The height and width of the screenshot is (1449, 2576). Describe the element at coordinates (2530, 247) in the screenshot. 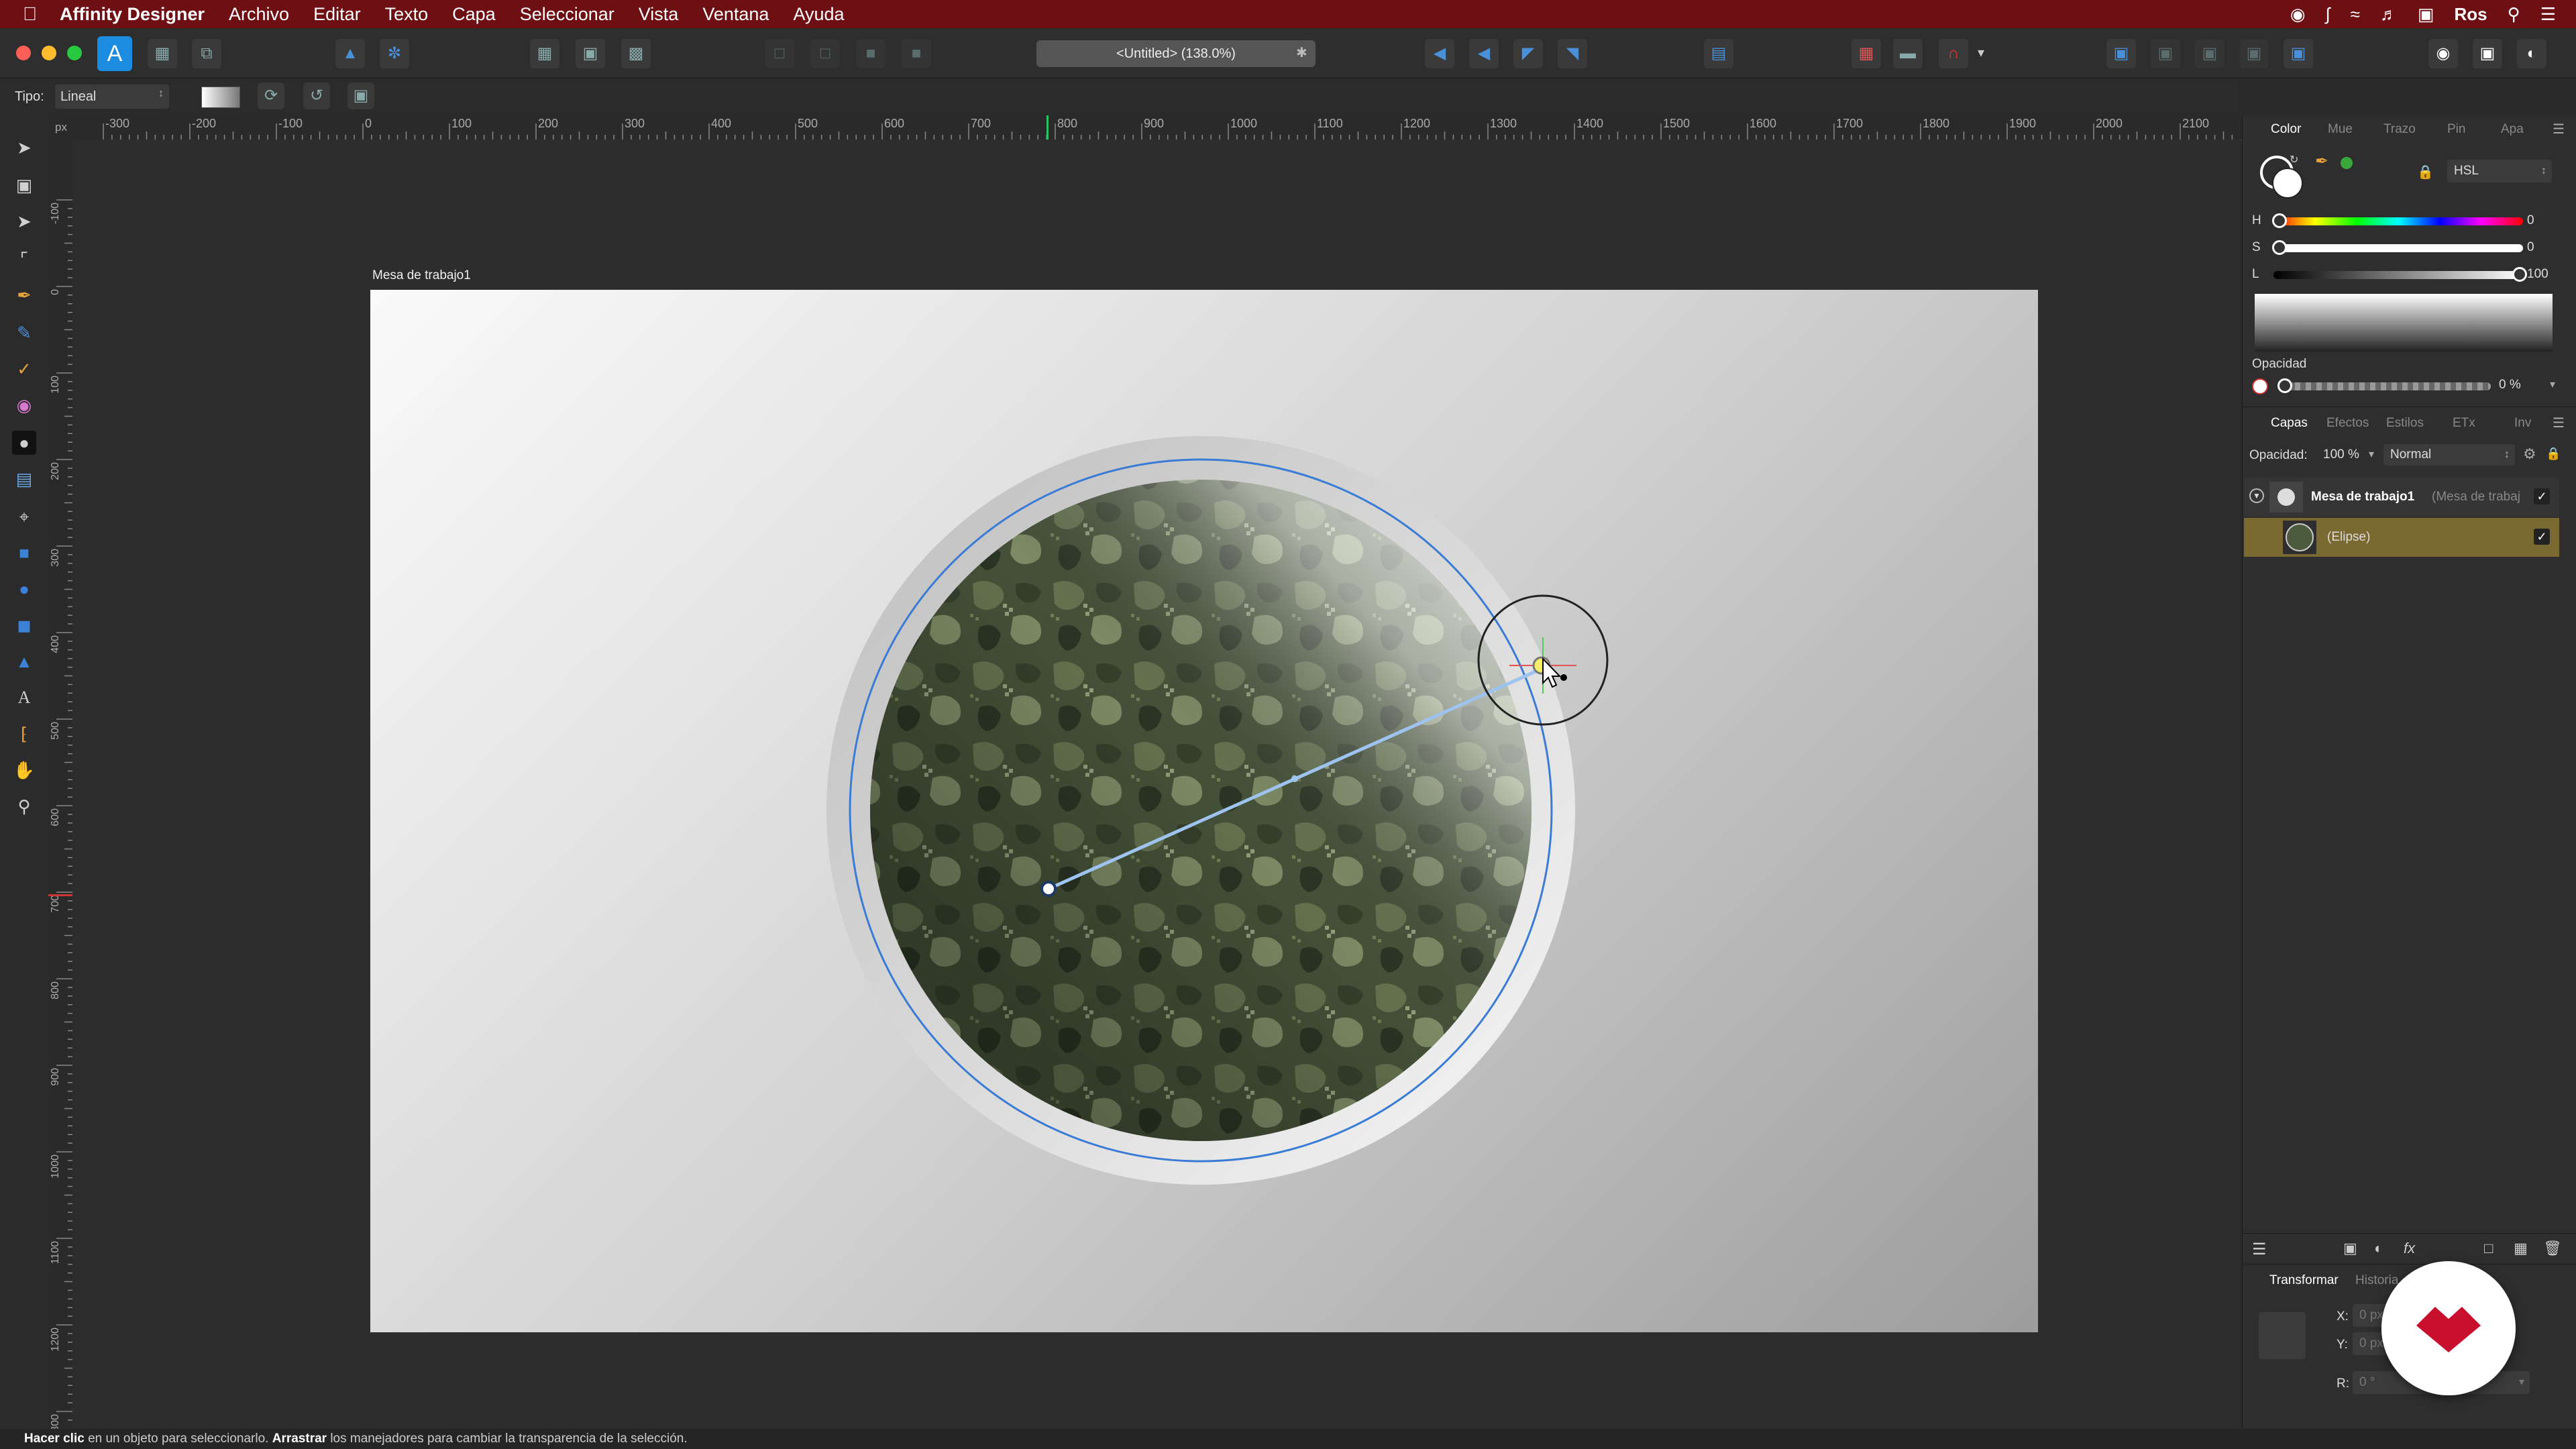

I see `s-value: 0` at that location.